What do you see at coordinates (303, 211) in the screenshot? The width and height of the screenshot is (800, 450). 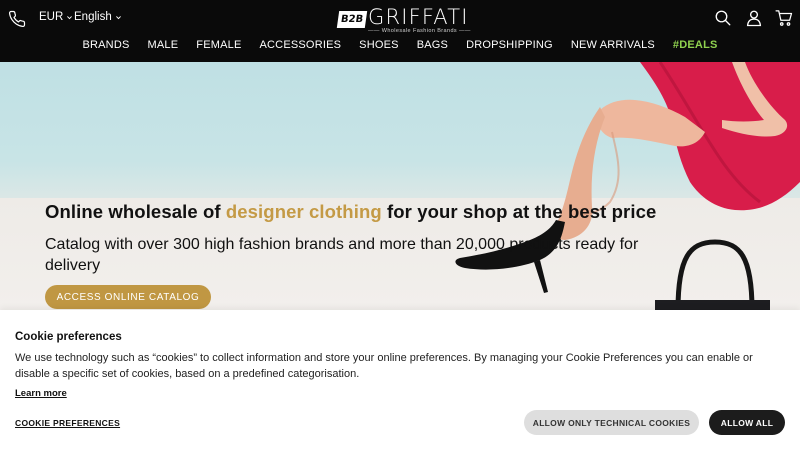 I see `hero-title-highlight: designer clothing` at bounding box center [303, 211].